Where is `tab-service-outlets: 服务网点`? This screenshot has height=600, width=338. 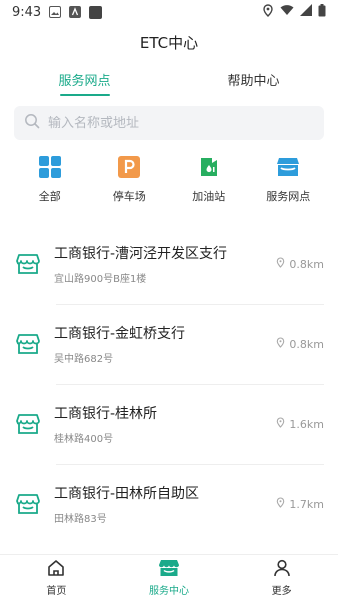 tab-service-outlets: 服务网点 is located at coordinates (84, 82).